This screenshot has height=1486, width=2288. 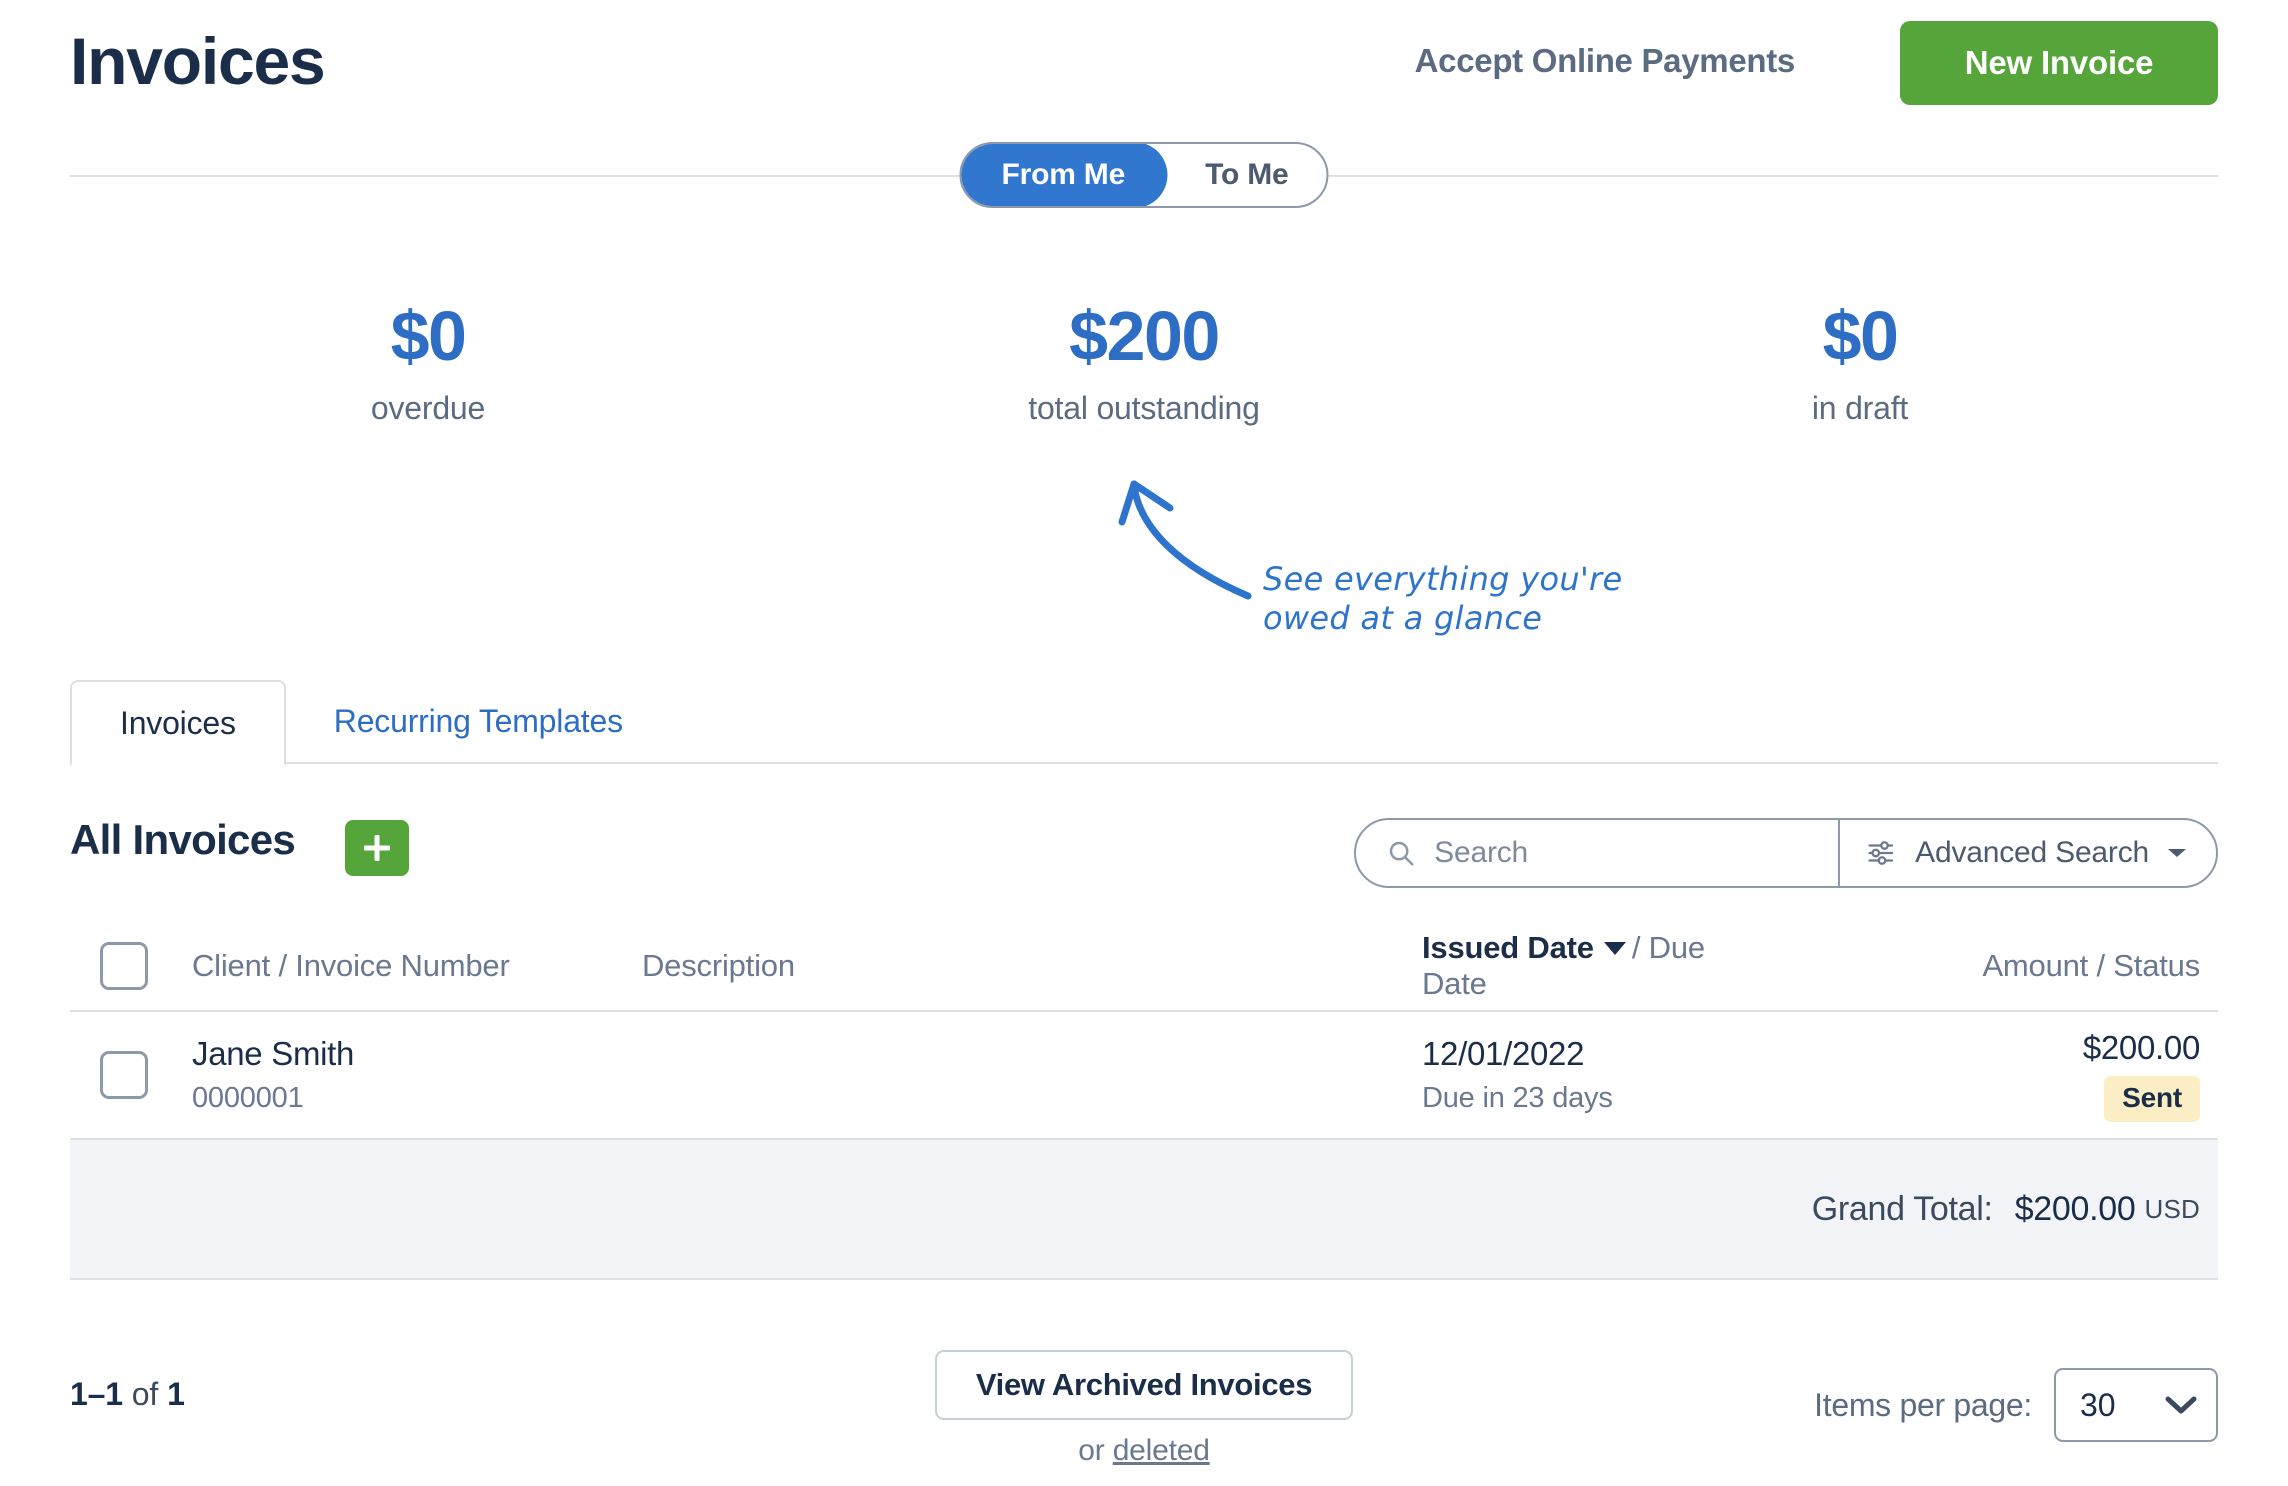 I want to click on from-to-toggle: From Me To Me, so click(x=1144, y=175).